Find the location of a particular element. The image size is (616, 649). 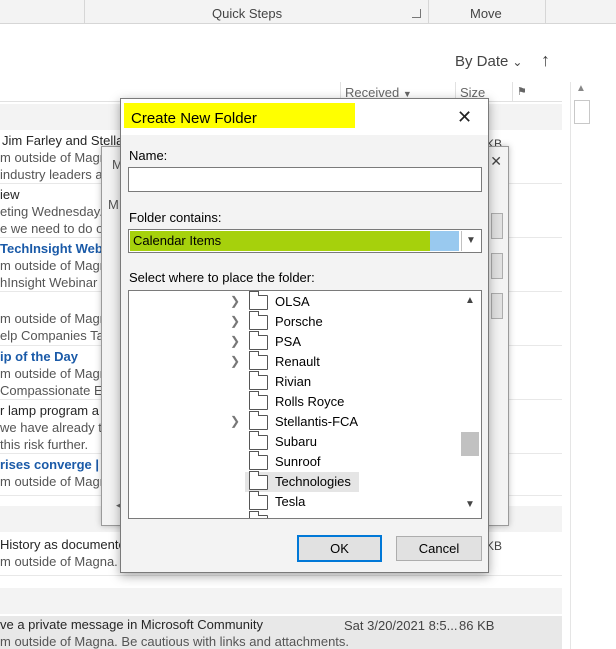

folder-name: Subaru is located at coordinates (296, 441).